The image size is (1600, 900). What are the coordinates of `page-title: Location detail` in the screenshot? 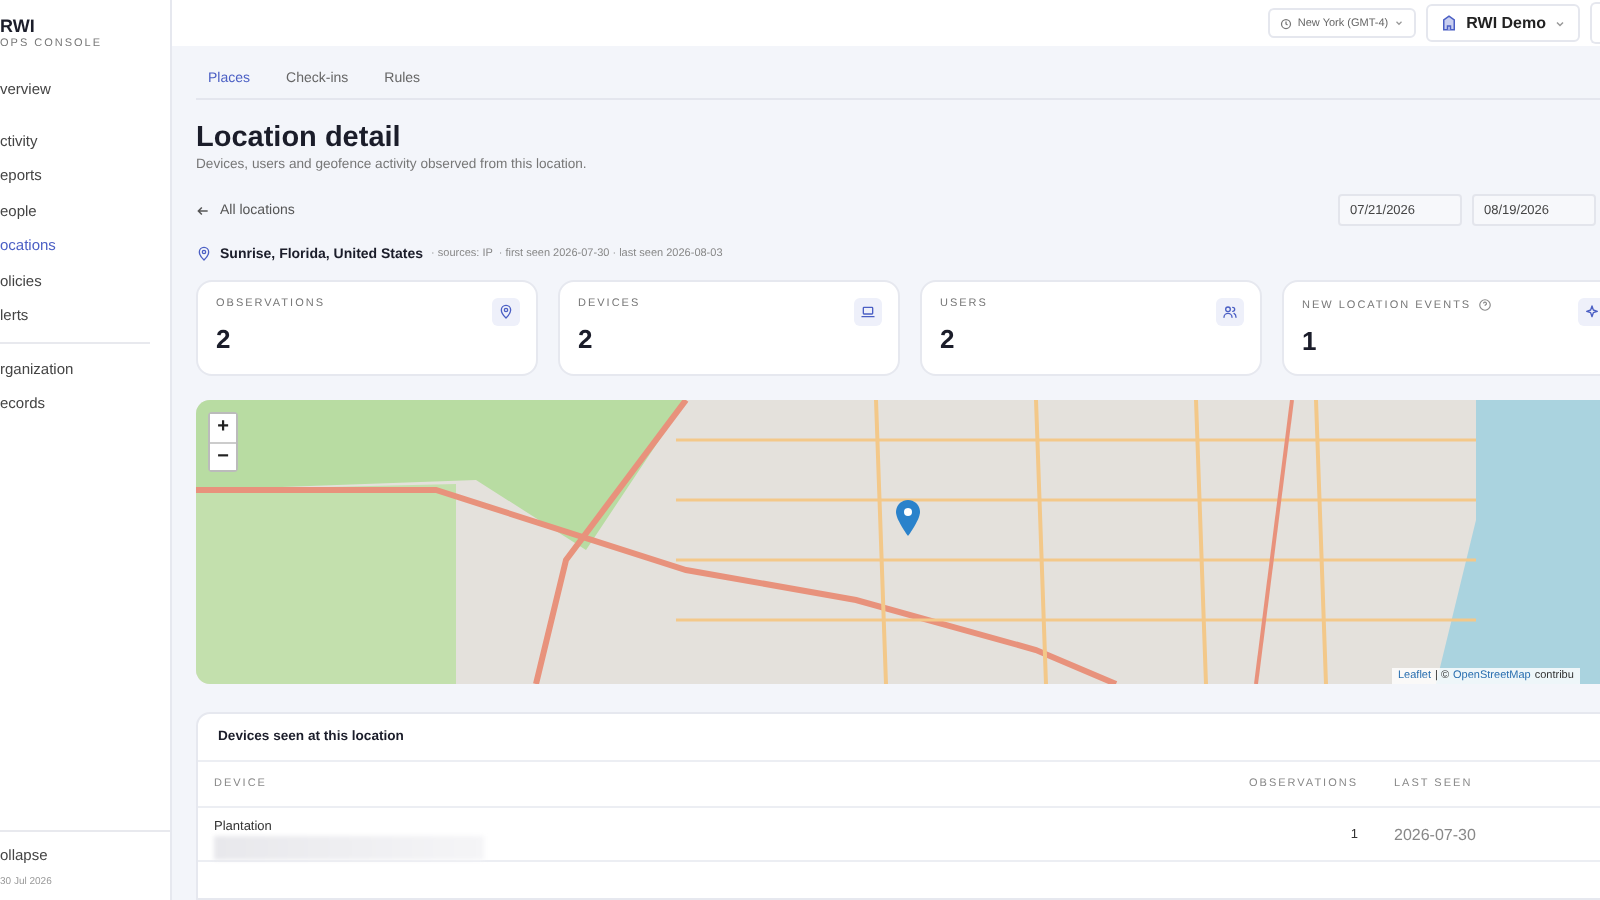 It's located at (299, 138).